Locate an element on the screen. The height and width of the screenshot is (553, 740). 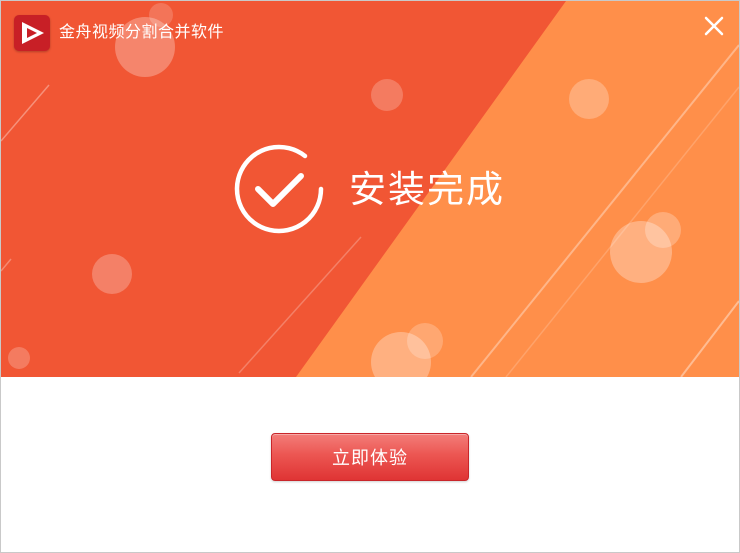
install-status: 安装完成 is located at coordinates (381, 191).